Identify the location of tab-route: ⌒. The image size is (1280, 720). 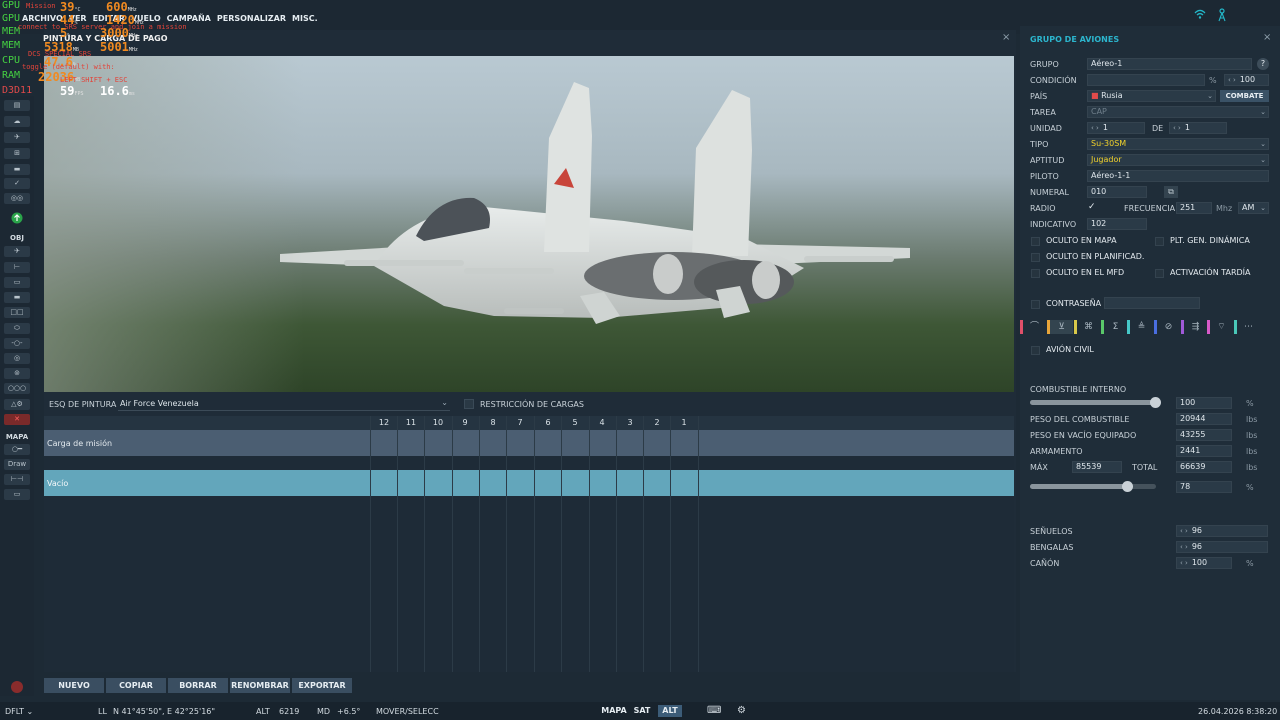
(1033, 327).